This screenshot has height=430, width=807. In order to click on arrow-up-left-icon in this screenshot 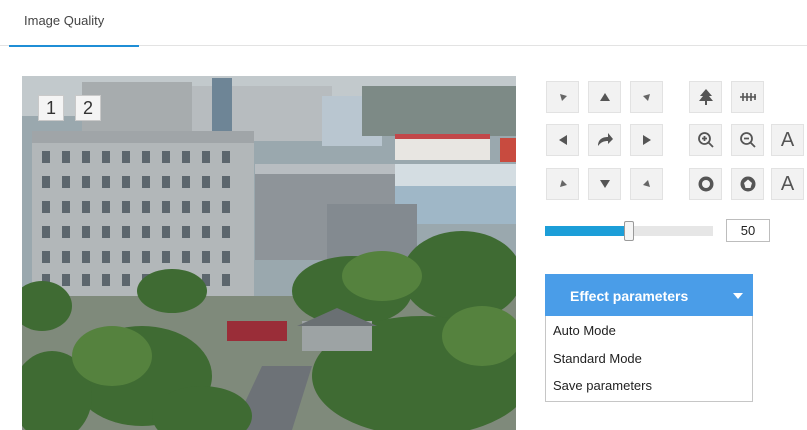, I will do `click(563, 97)`.